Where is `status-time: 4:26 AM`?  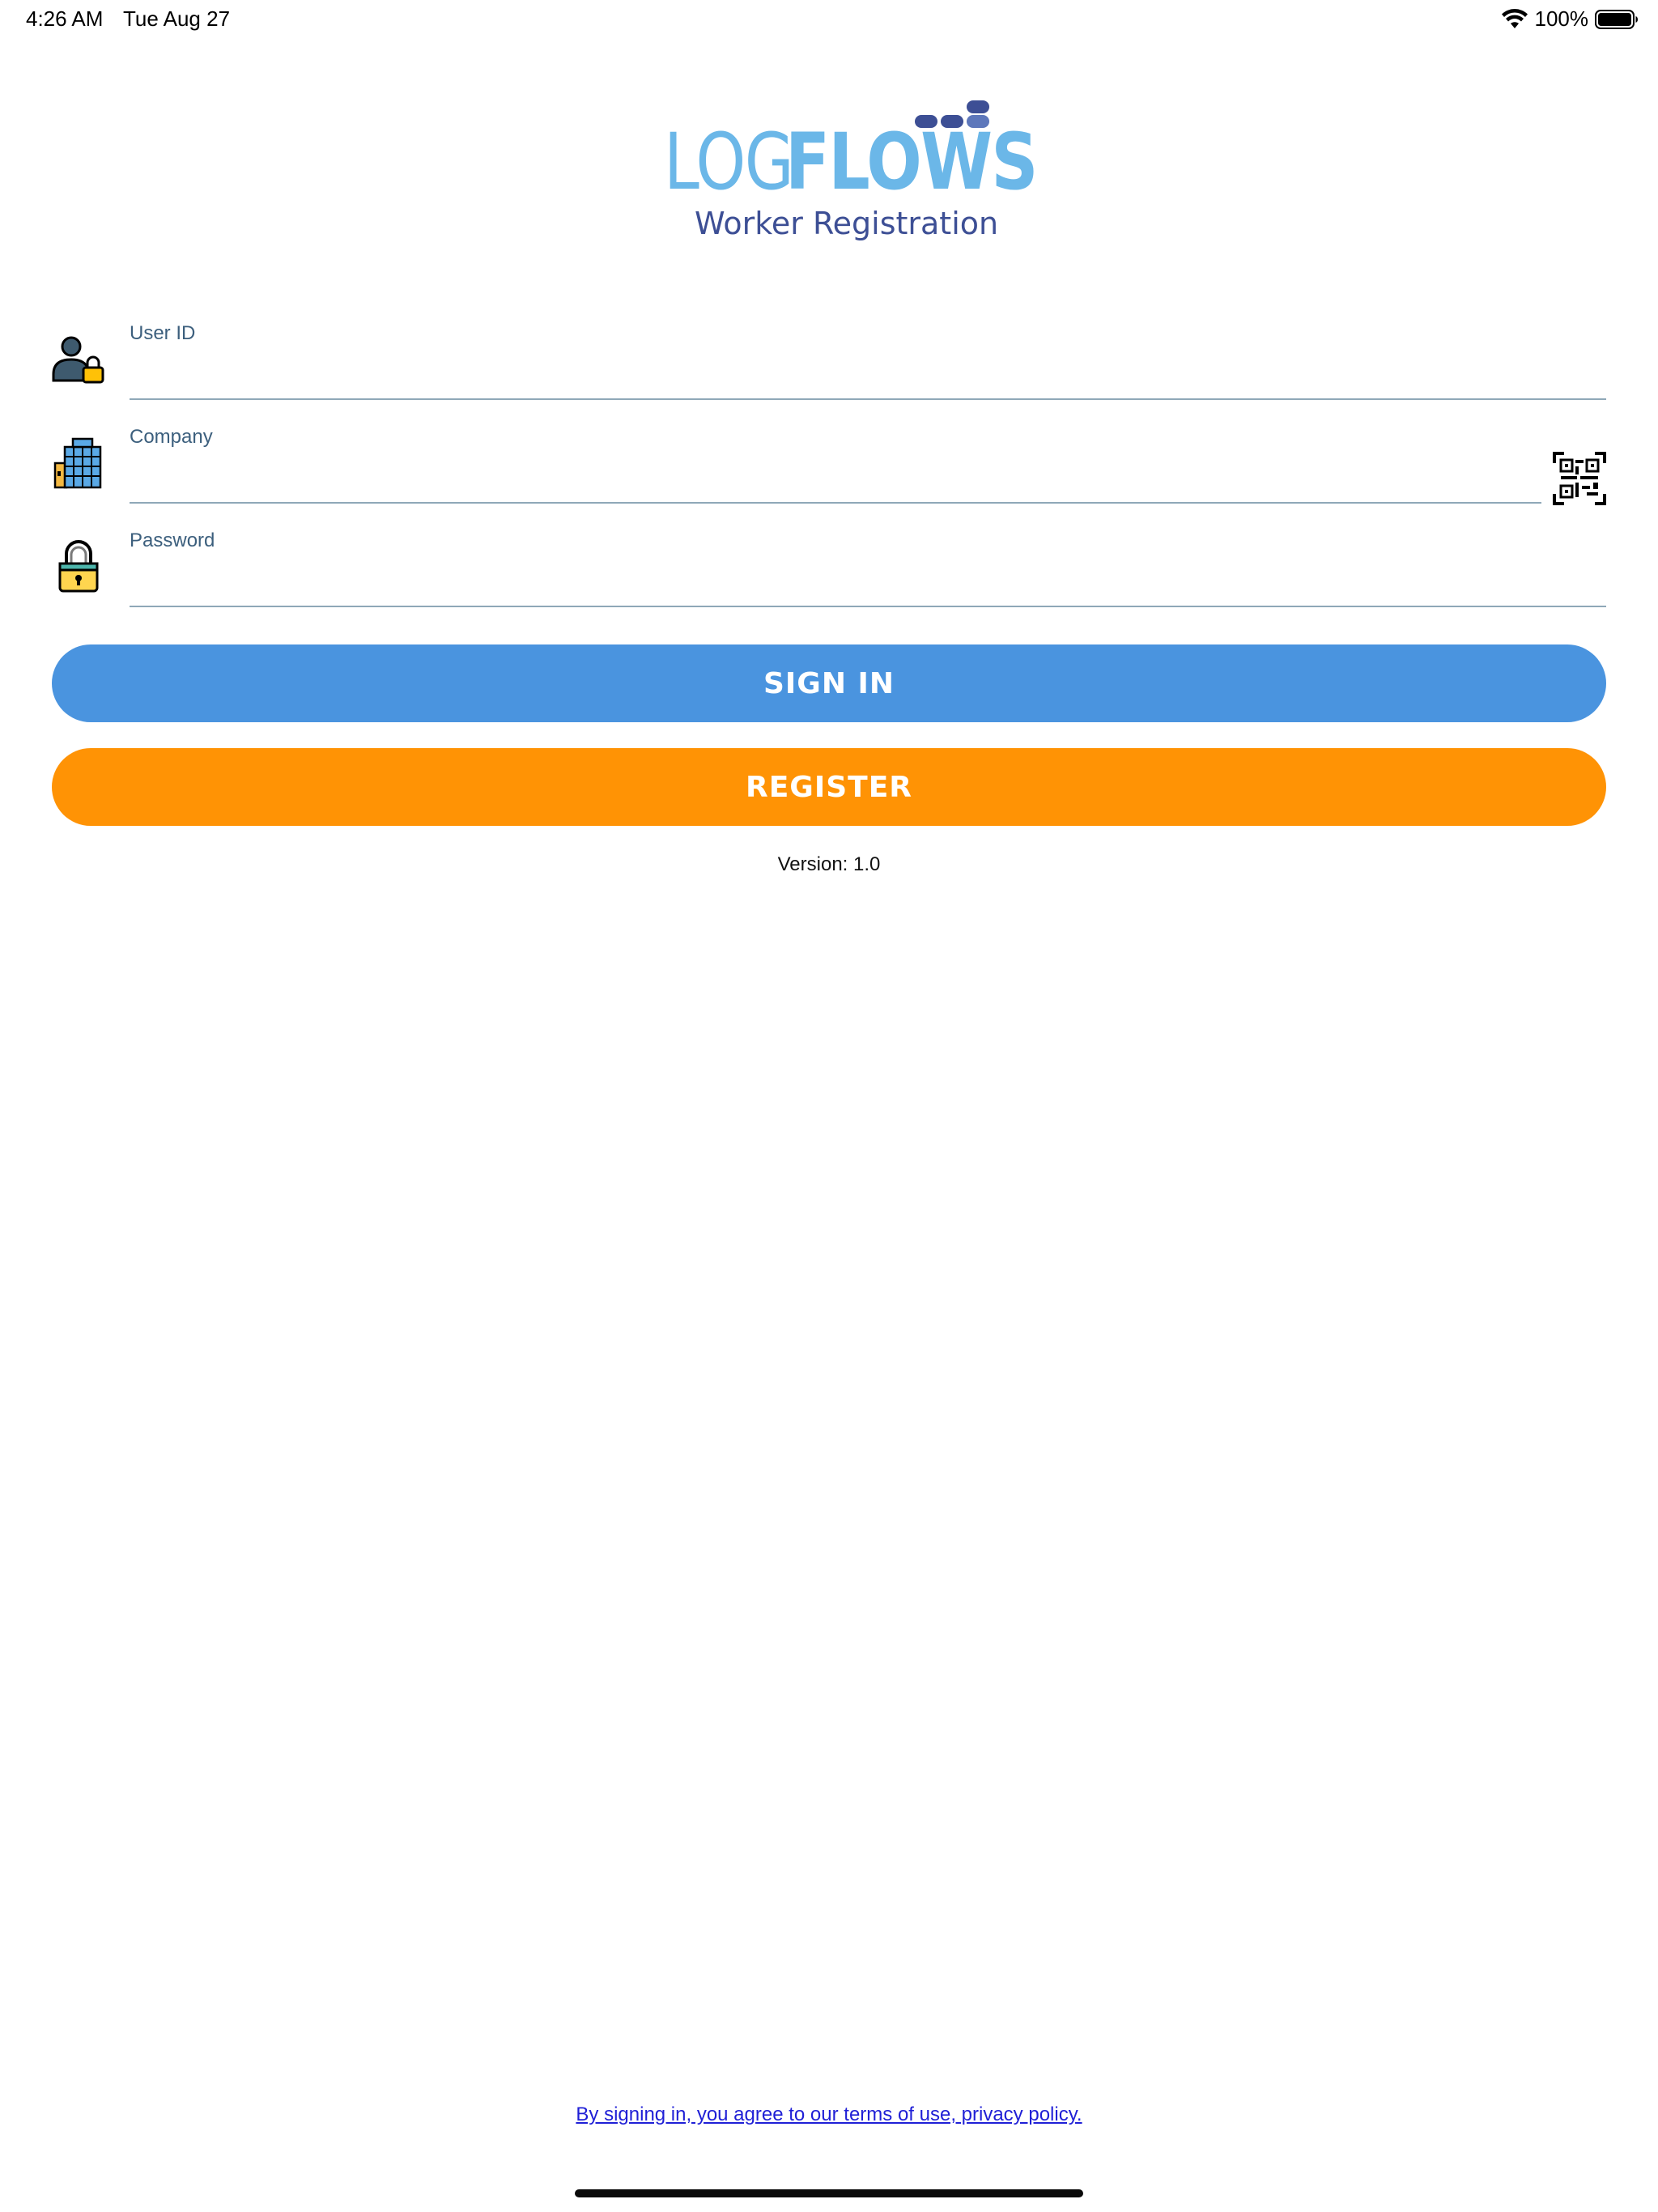
status-time: 4:26 AM is located at coordinates (65, 19).